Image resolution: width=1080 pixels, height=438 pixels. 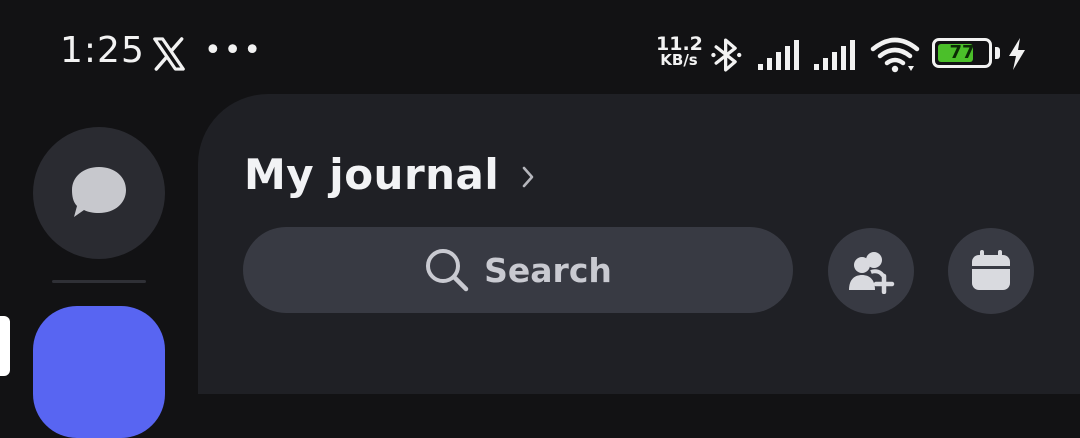 What do you see at coordinates (679, 44) in the screenshot?
I see `network-speed-value: 11.2` at bounding box center [679, 44].